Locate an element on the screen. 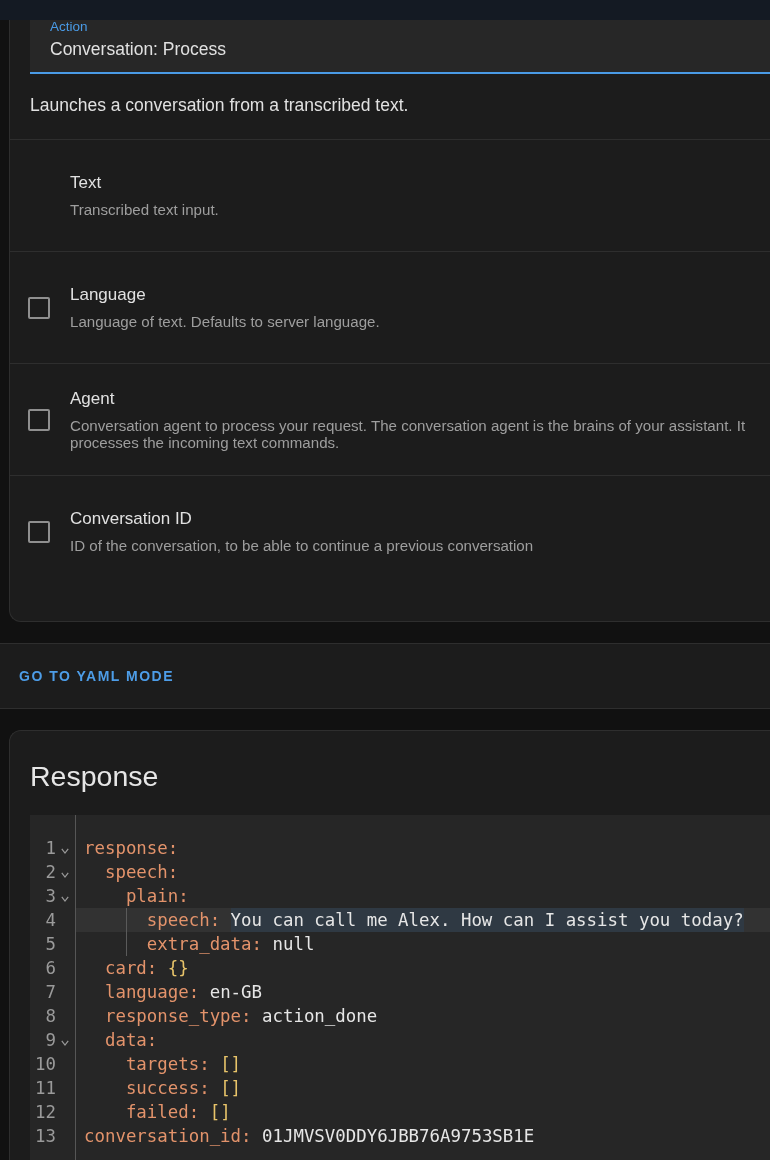 This screenshot has height=1160, width=770. code-line: data: is located at coordinates (131, 1040).